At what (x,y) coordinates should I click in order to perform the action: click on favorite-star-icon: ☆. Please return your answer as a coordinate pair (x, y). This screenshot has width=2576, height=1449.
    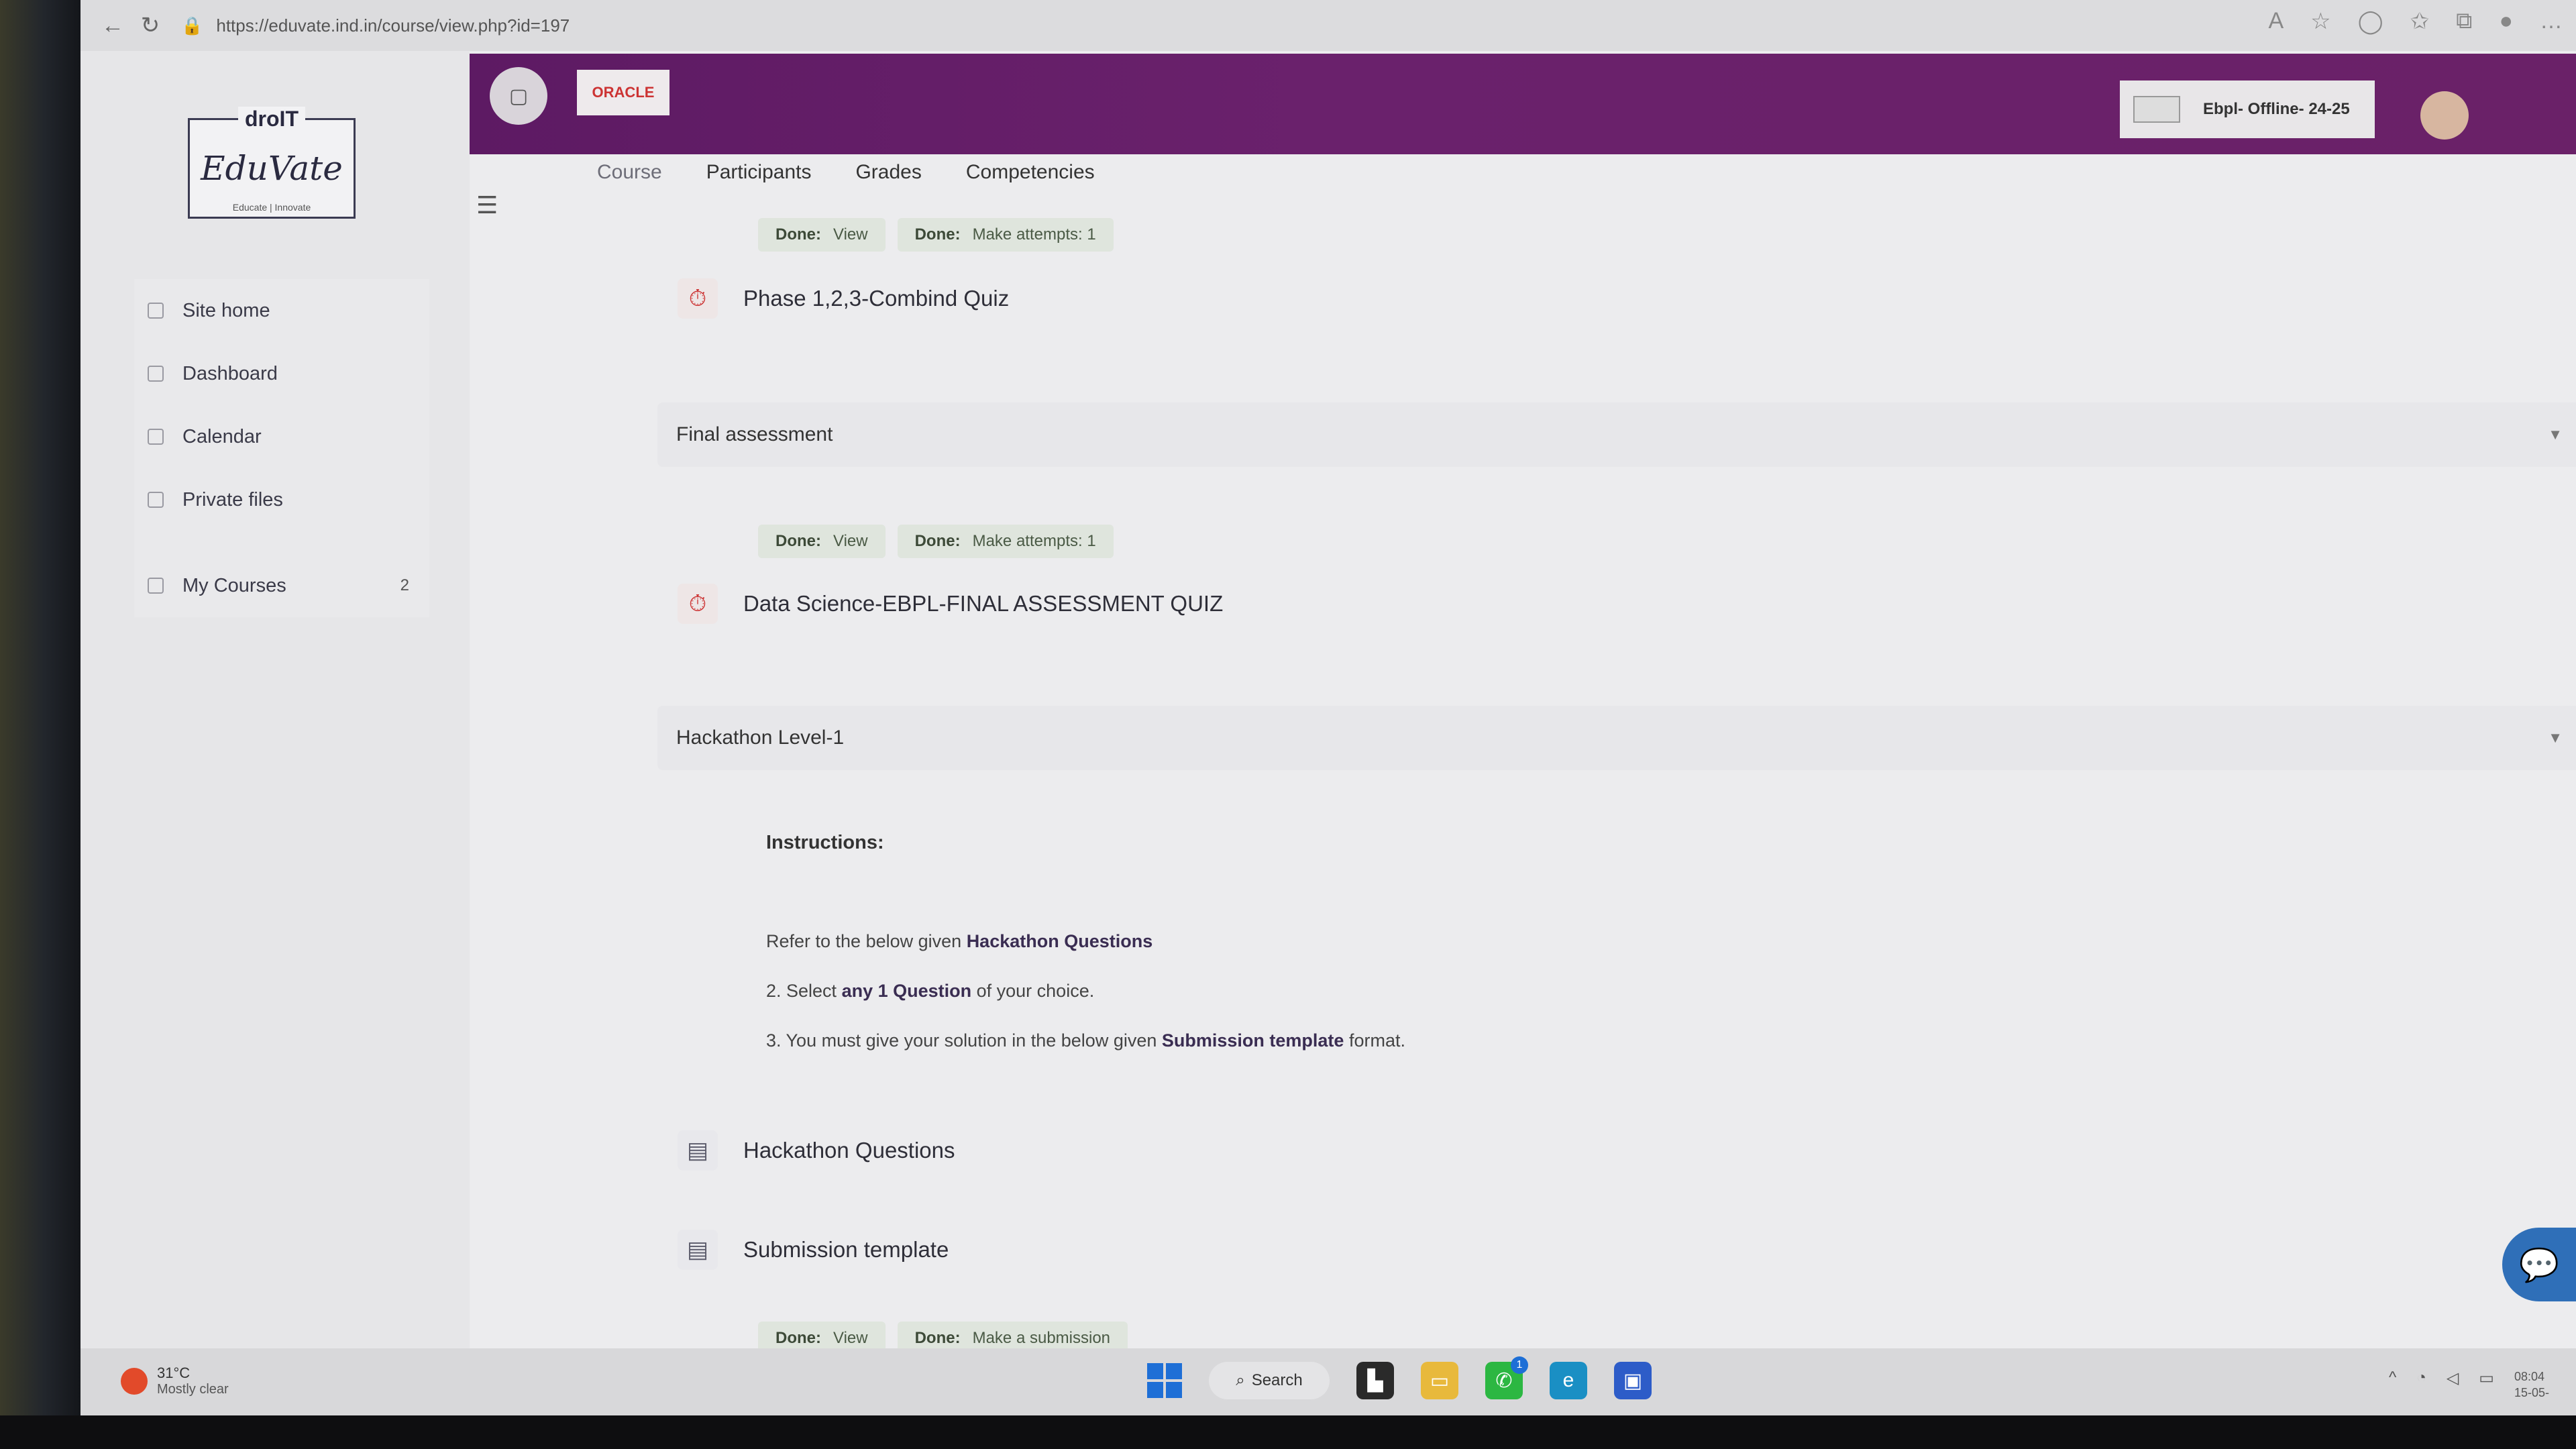
    Looking at the image, I should click on (2320, 21).